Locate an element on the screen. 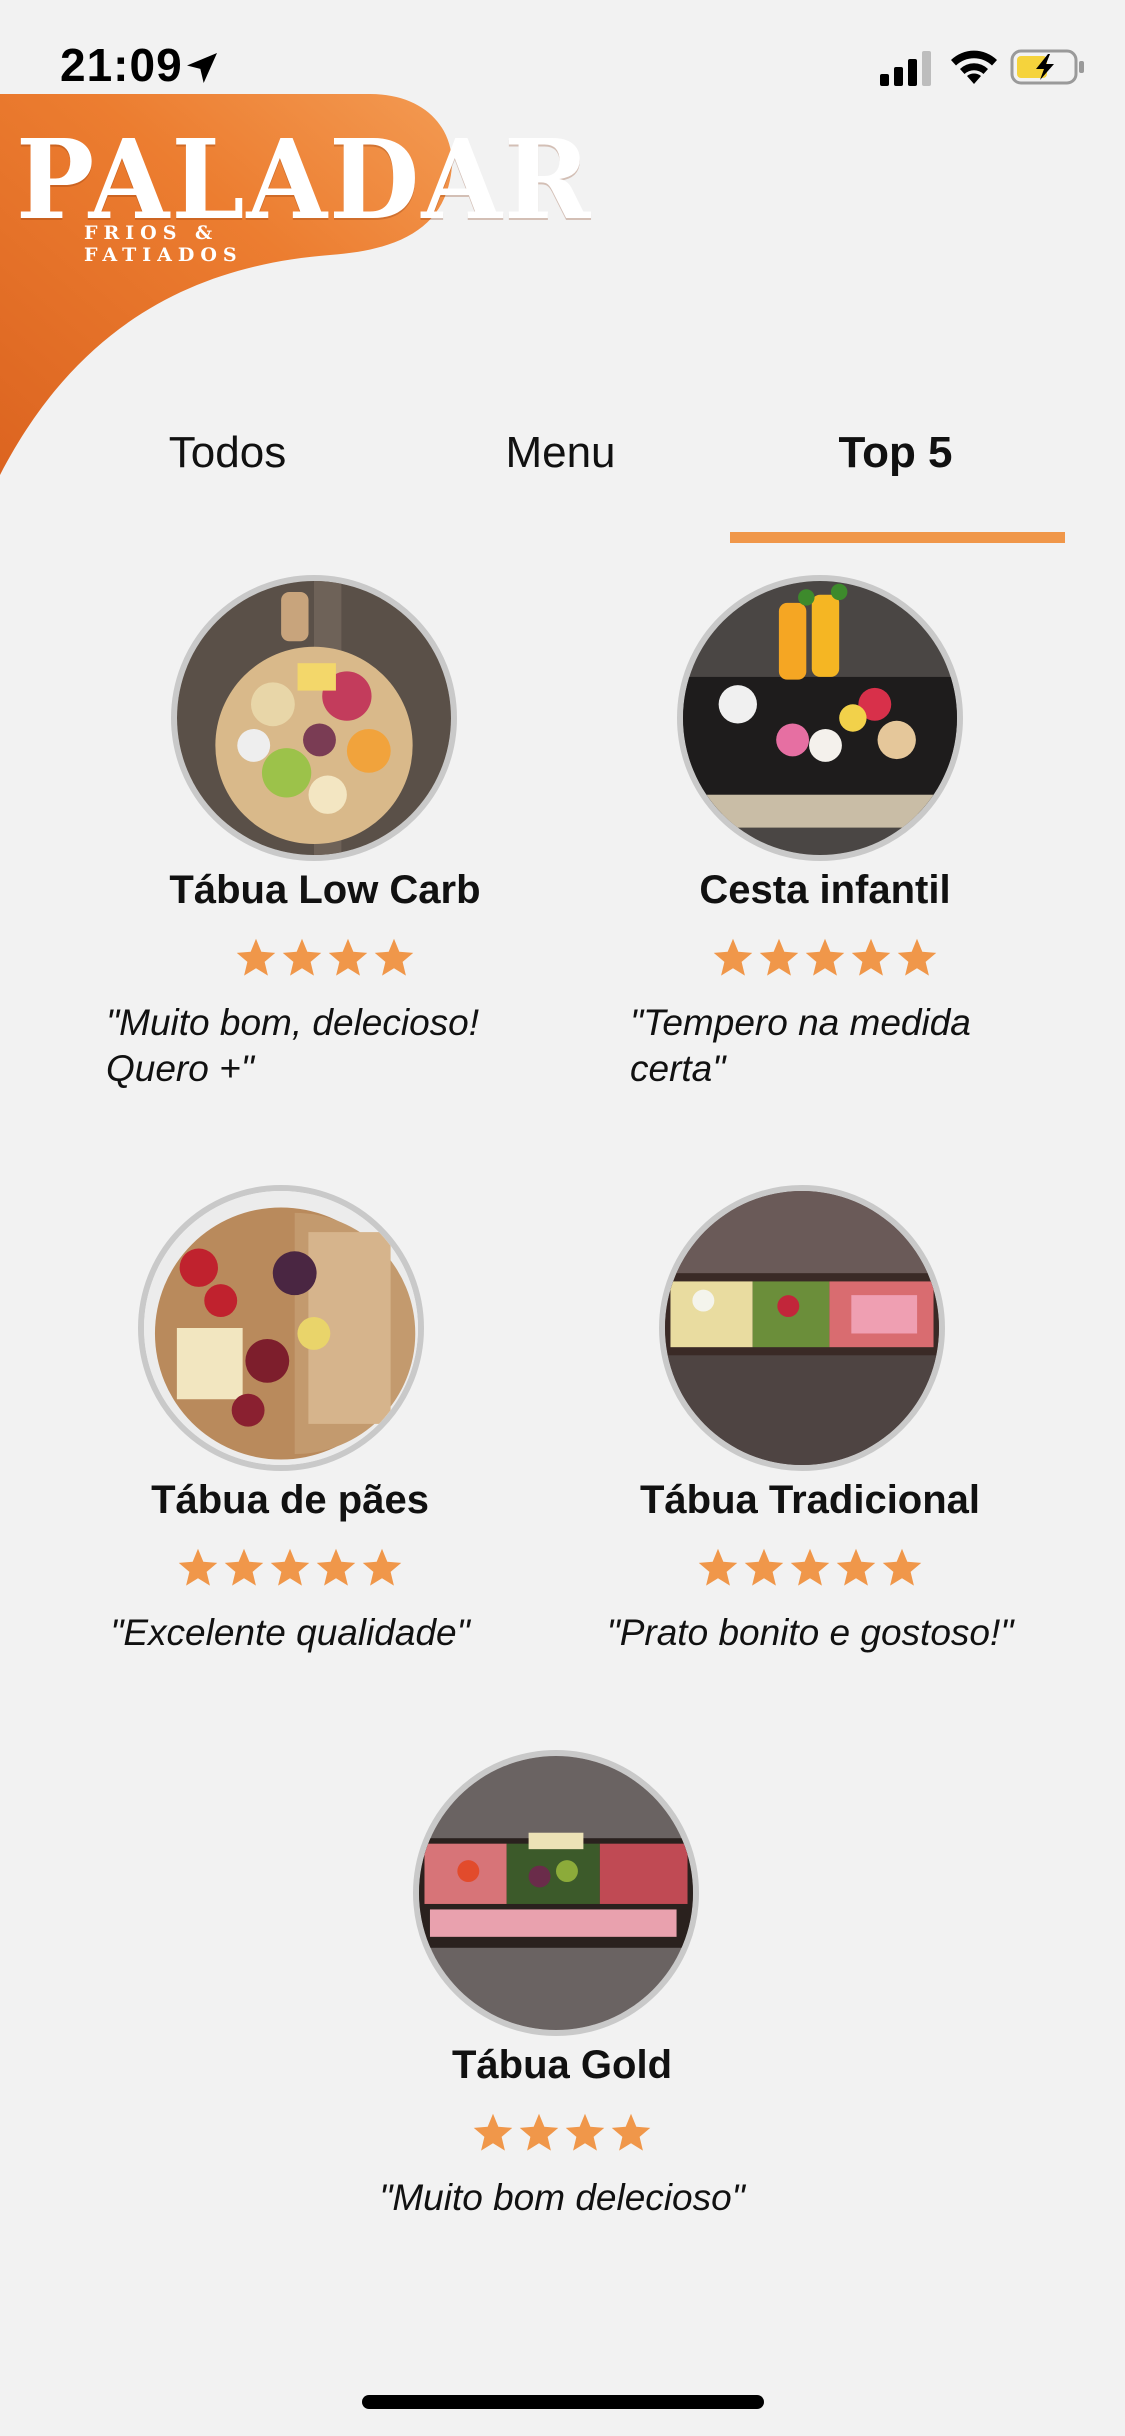  product-card-tabua-gold: Tábua Gold "Muito bom delecioso" is located at coordinates (562, 1985).